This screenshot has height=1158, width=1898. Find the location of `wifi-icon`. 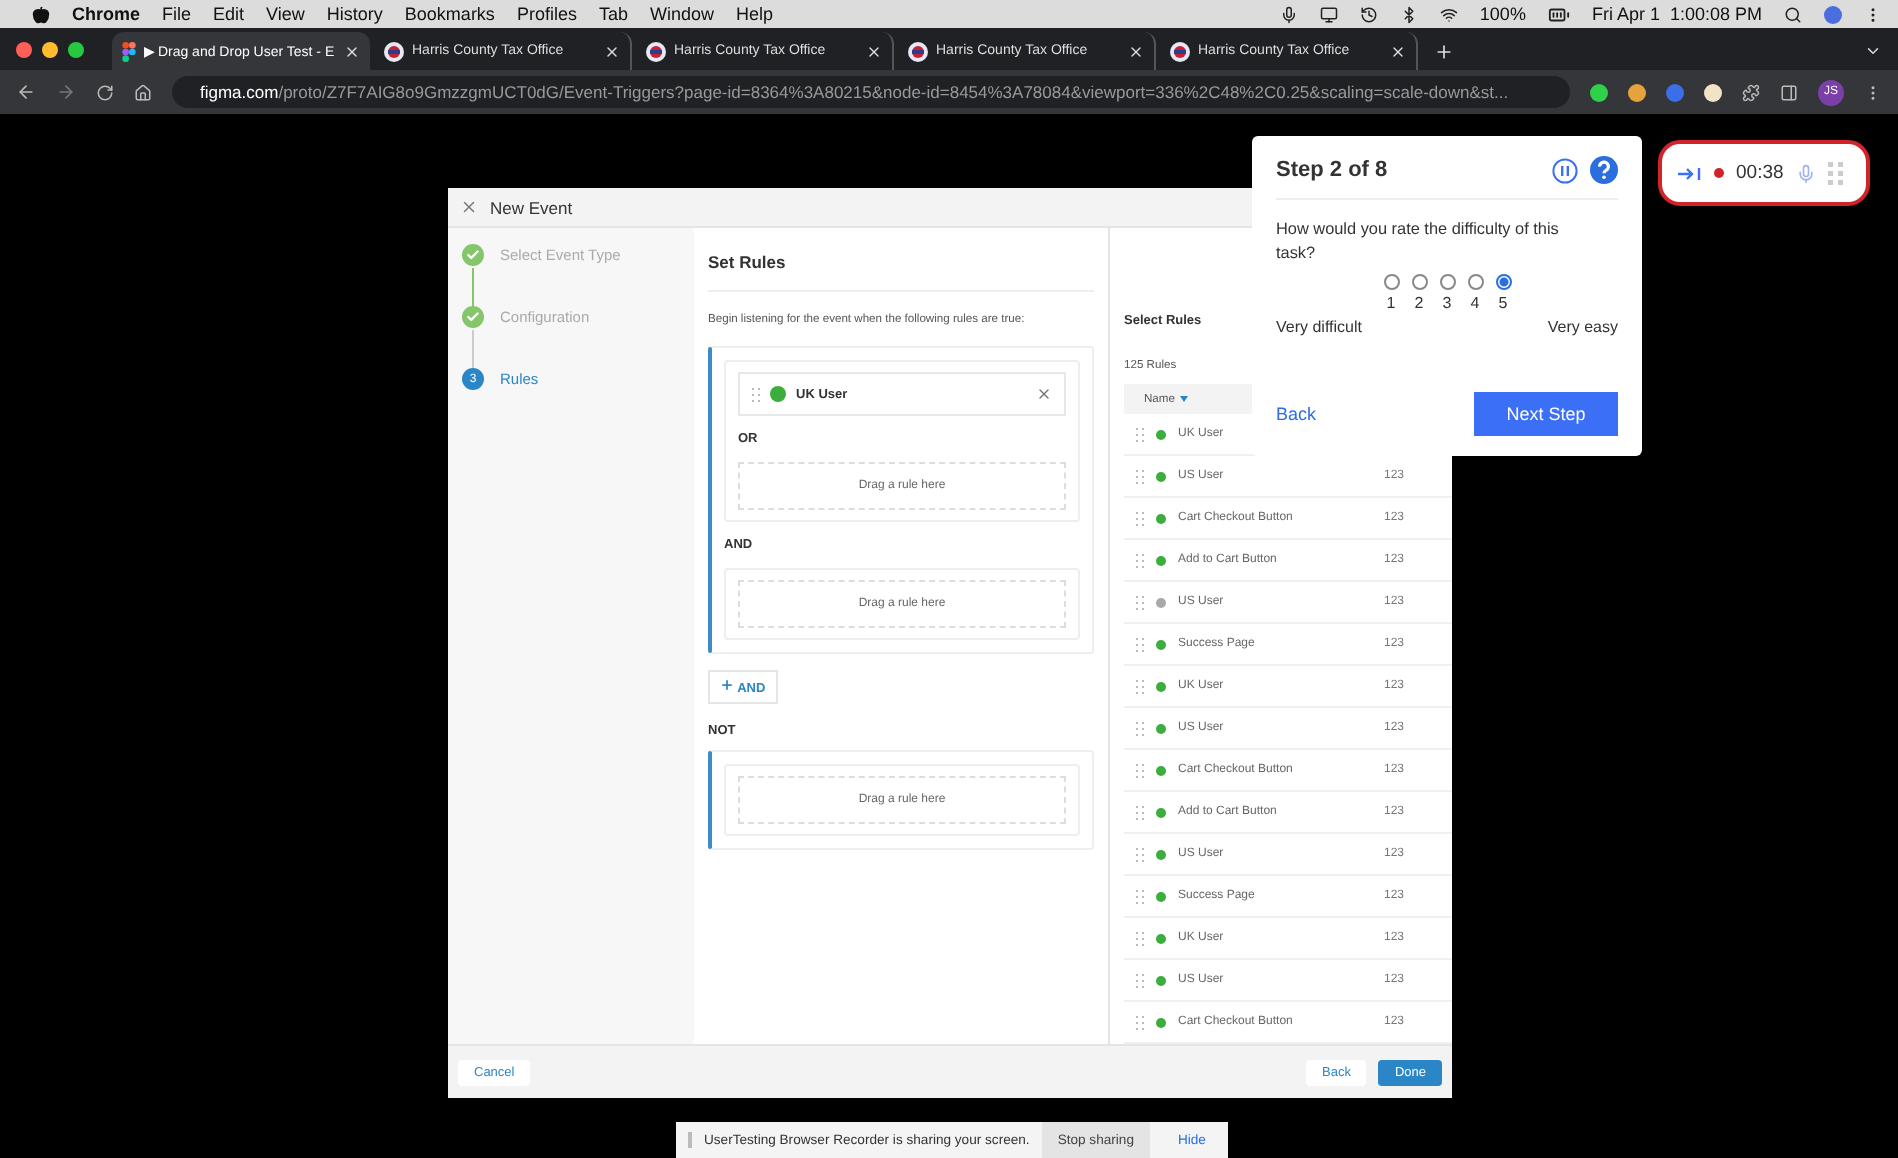

wifi-icon is located at coordinates (1448, 14).